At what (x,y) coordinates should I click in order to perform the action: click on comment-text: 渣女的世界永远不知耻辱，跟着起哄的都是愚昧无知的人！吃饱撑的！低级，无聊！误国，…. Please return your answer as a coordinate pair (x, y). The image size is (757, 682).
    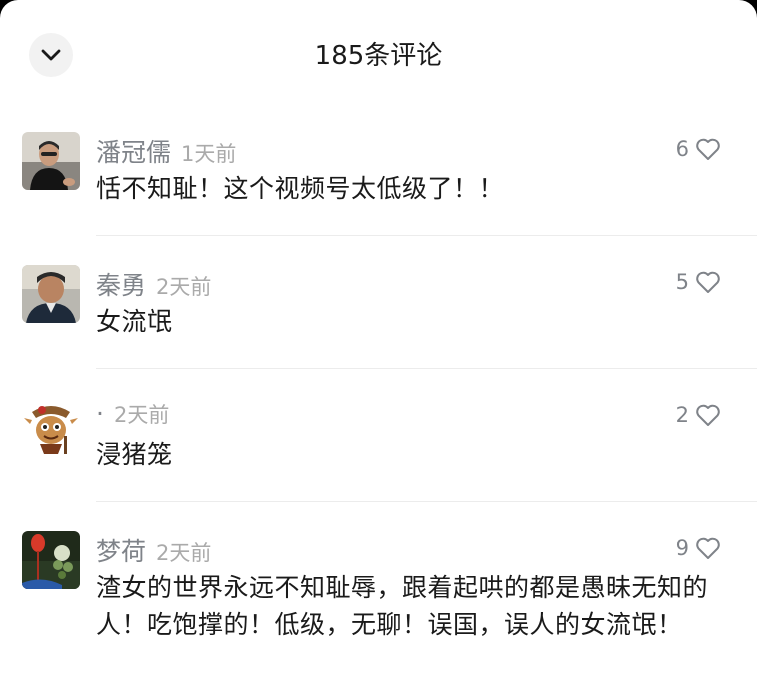
    Looking at the image, I should click on (402, 606).